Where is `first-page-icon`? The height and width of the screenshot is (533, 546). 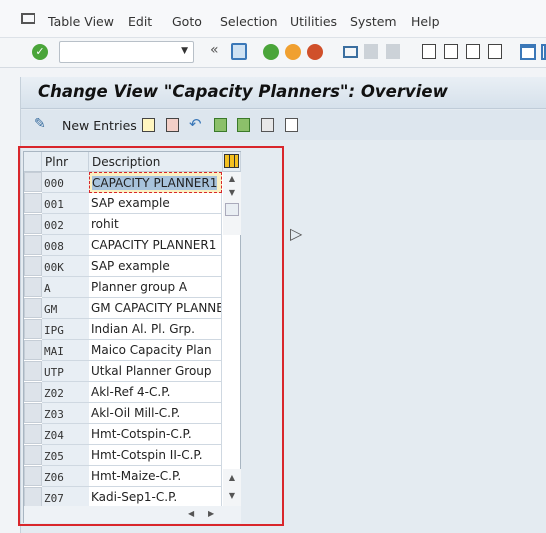 first-page-icon is located at coordinates (429, 51).